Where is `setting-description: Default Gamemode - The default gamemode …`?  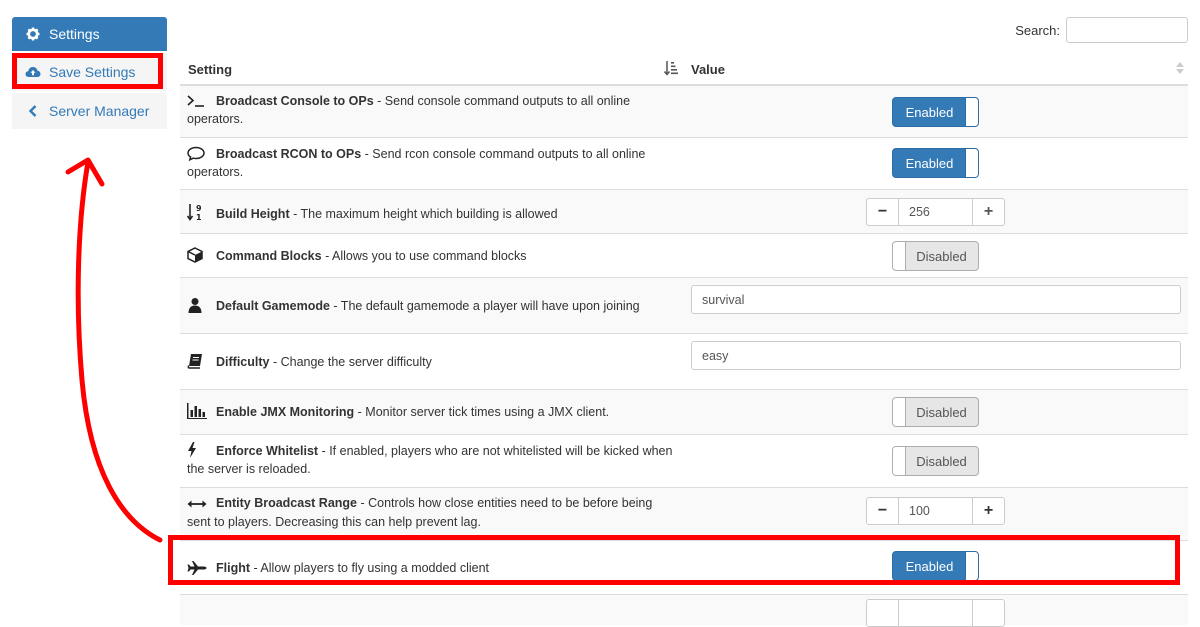 setting-description: Default Gamemode - The default gamemode … is located at coordinates (432, 306).